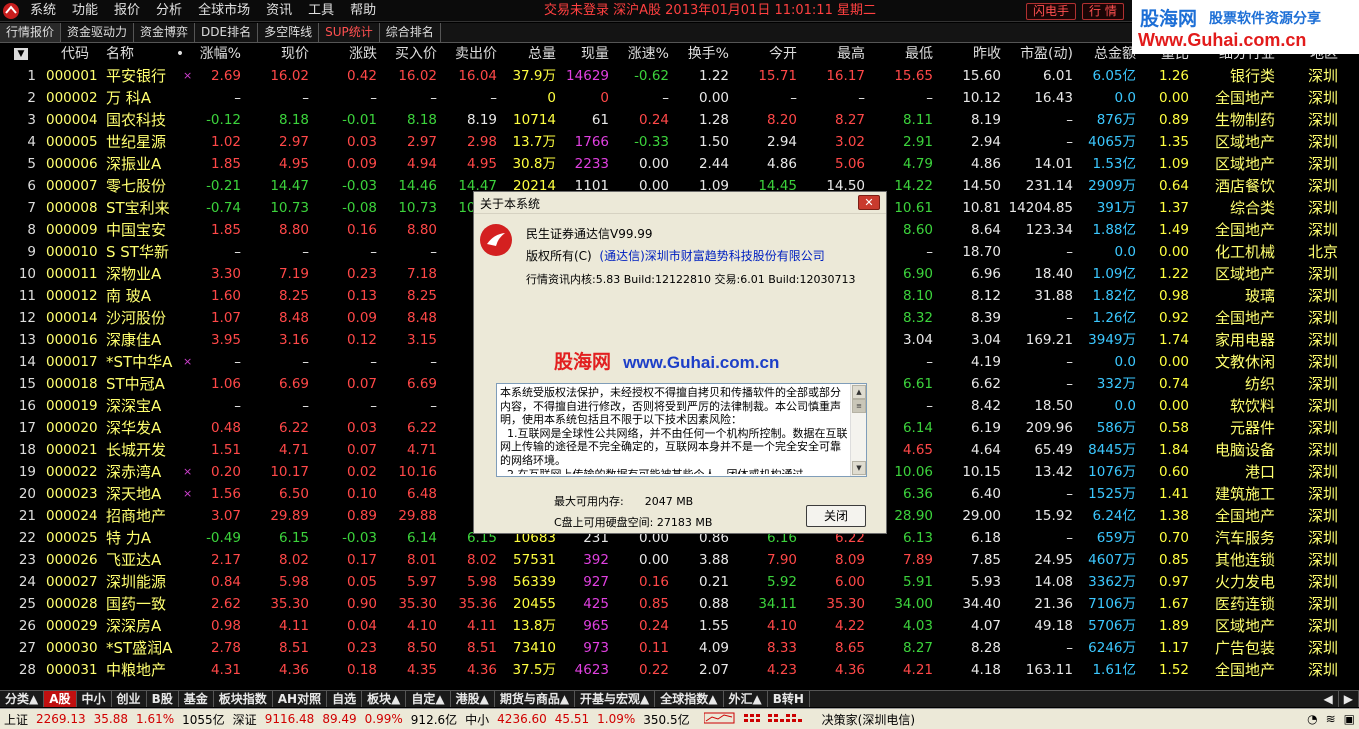 This screenshot has width=1359, height=729. I want to click on pe-ratio: –, so click(1069, 142).